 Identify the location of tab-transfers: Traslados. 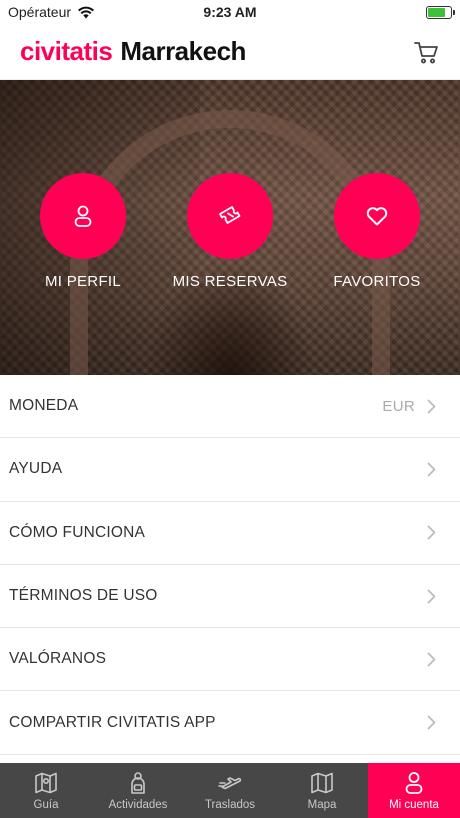
(230, 790).